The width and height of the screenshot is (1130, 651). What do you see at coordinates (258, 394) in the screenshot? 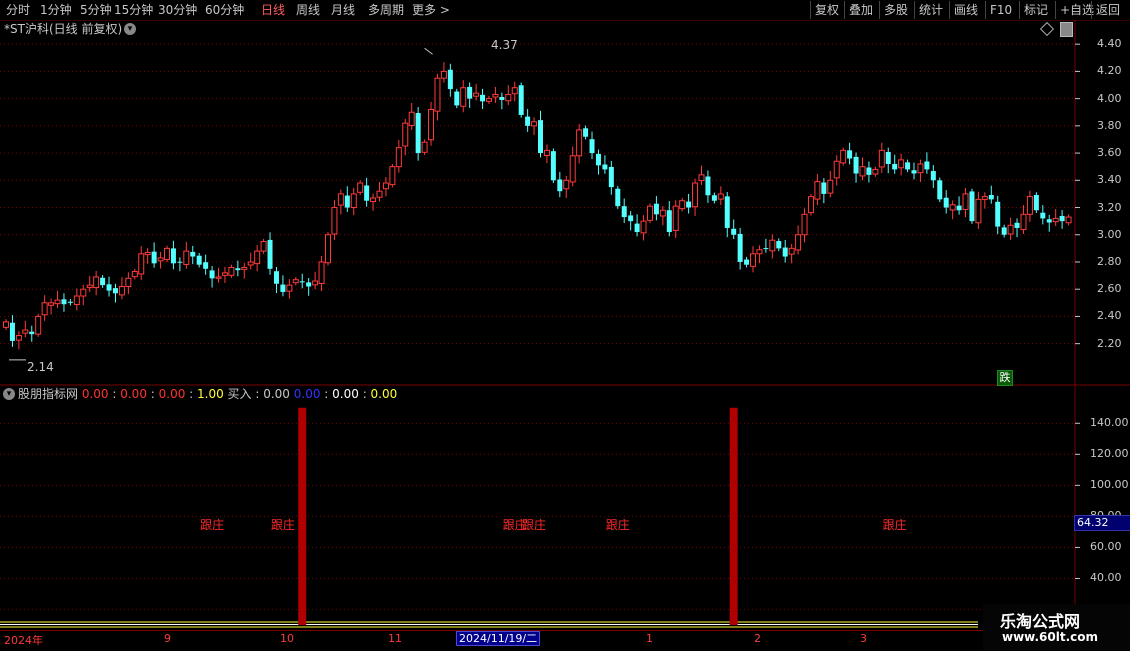
I see `indicator-value-7: 买入 : 0.00` at bounding box center [258, 394].